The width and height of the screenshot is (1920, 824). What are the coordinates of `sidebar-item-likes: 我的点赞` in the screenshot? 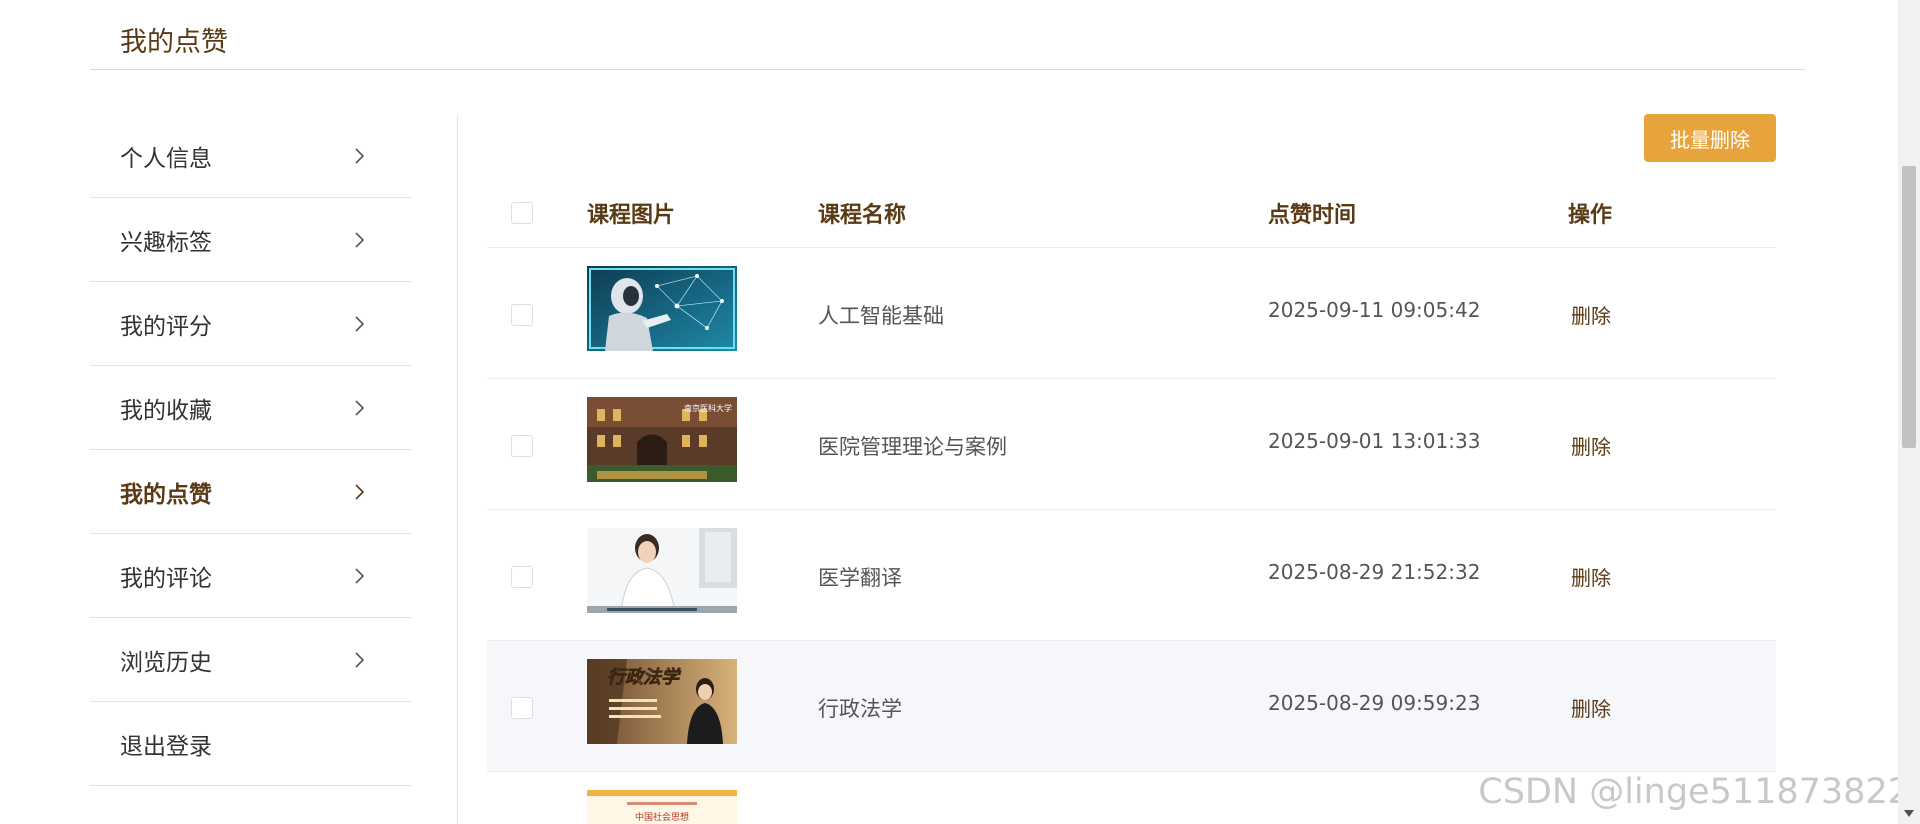 It's located at (251, 492).